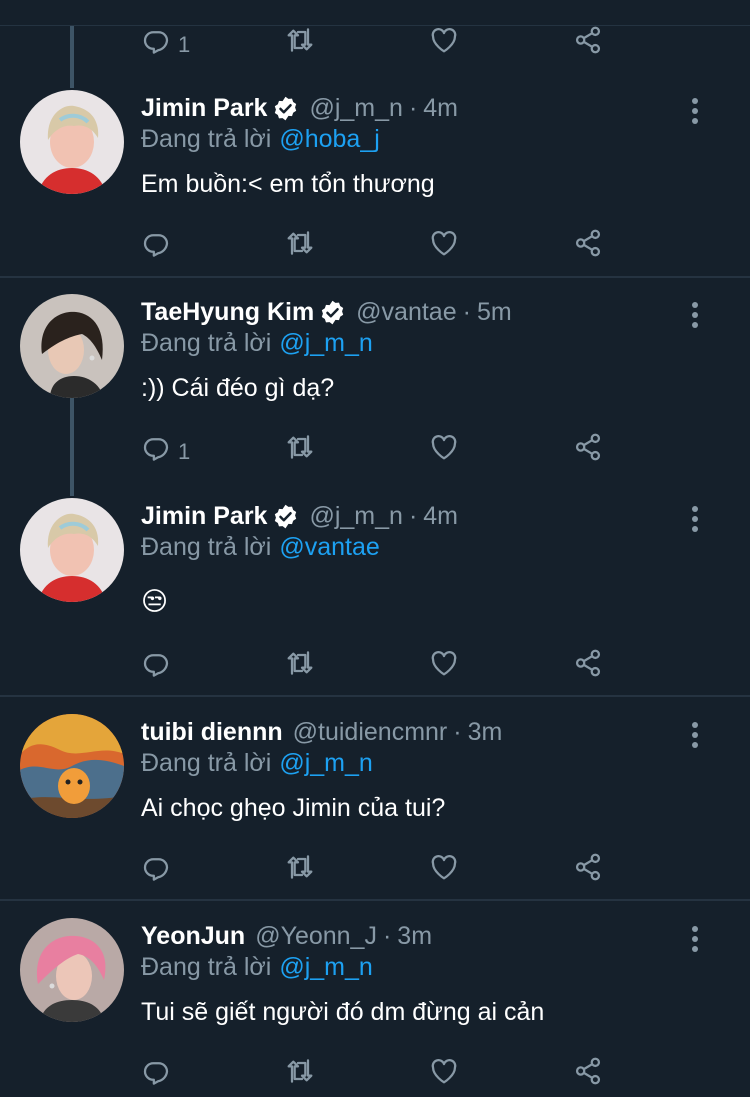 The height and width of the screenshot is (1097, 750). Describe the element at coordinates (343, 1012) in the screenshot. I see `tweet-text: Tui sẽ giết người đó dm đừng ai cản` at that location.